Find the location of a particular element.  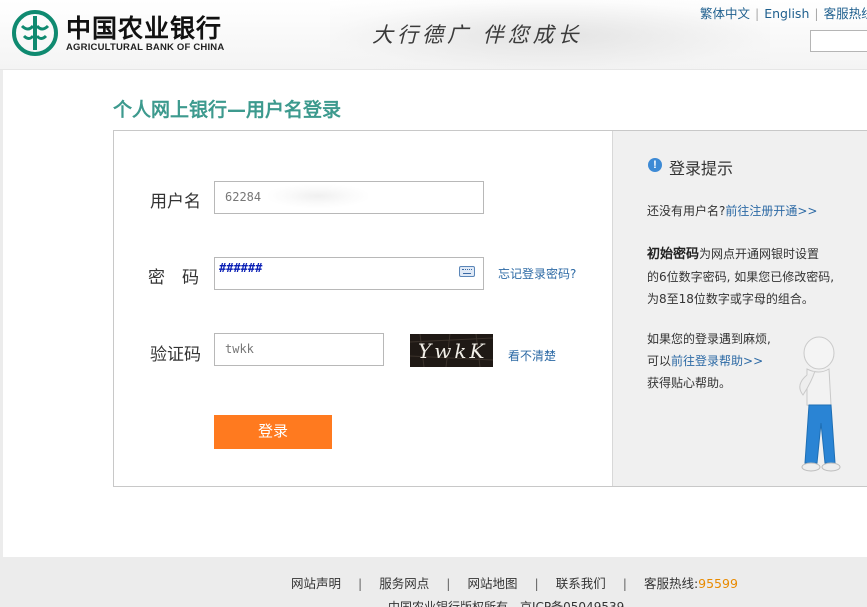

captcha-value: twkk is located at coordinates (239, 349).